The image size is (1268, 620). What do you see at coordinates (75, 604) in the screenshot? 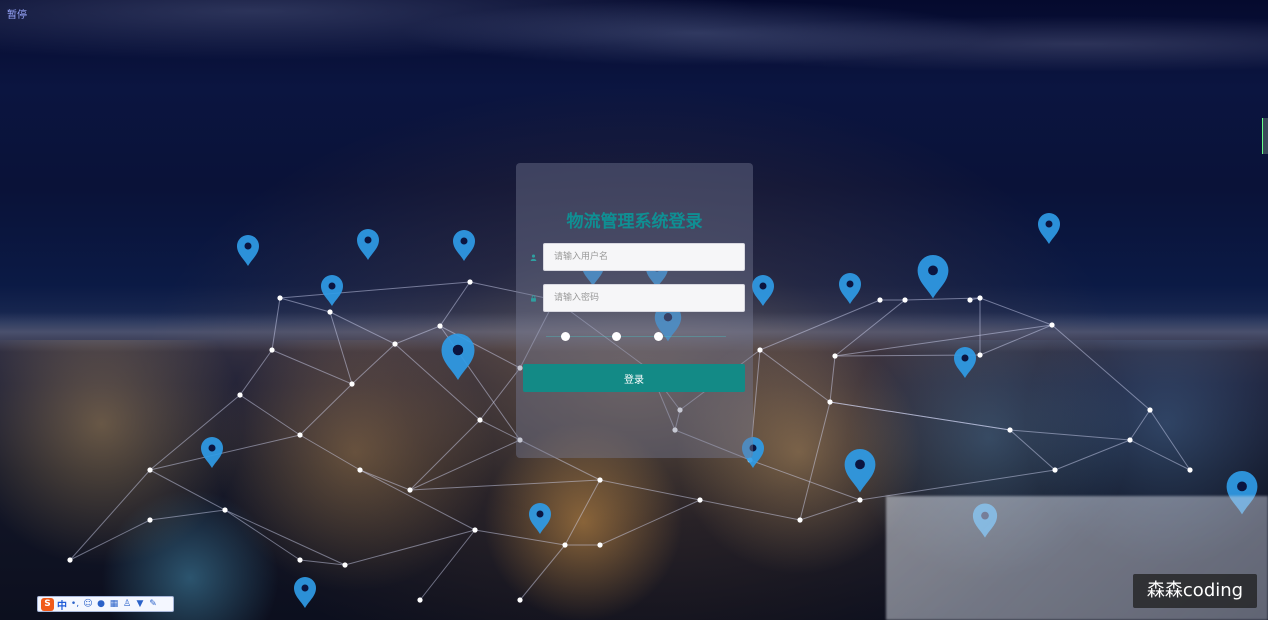
I see `punctuation-icon: •,` at bounding box center [75, 604].